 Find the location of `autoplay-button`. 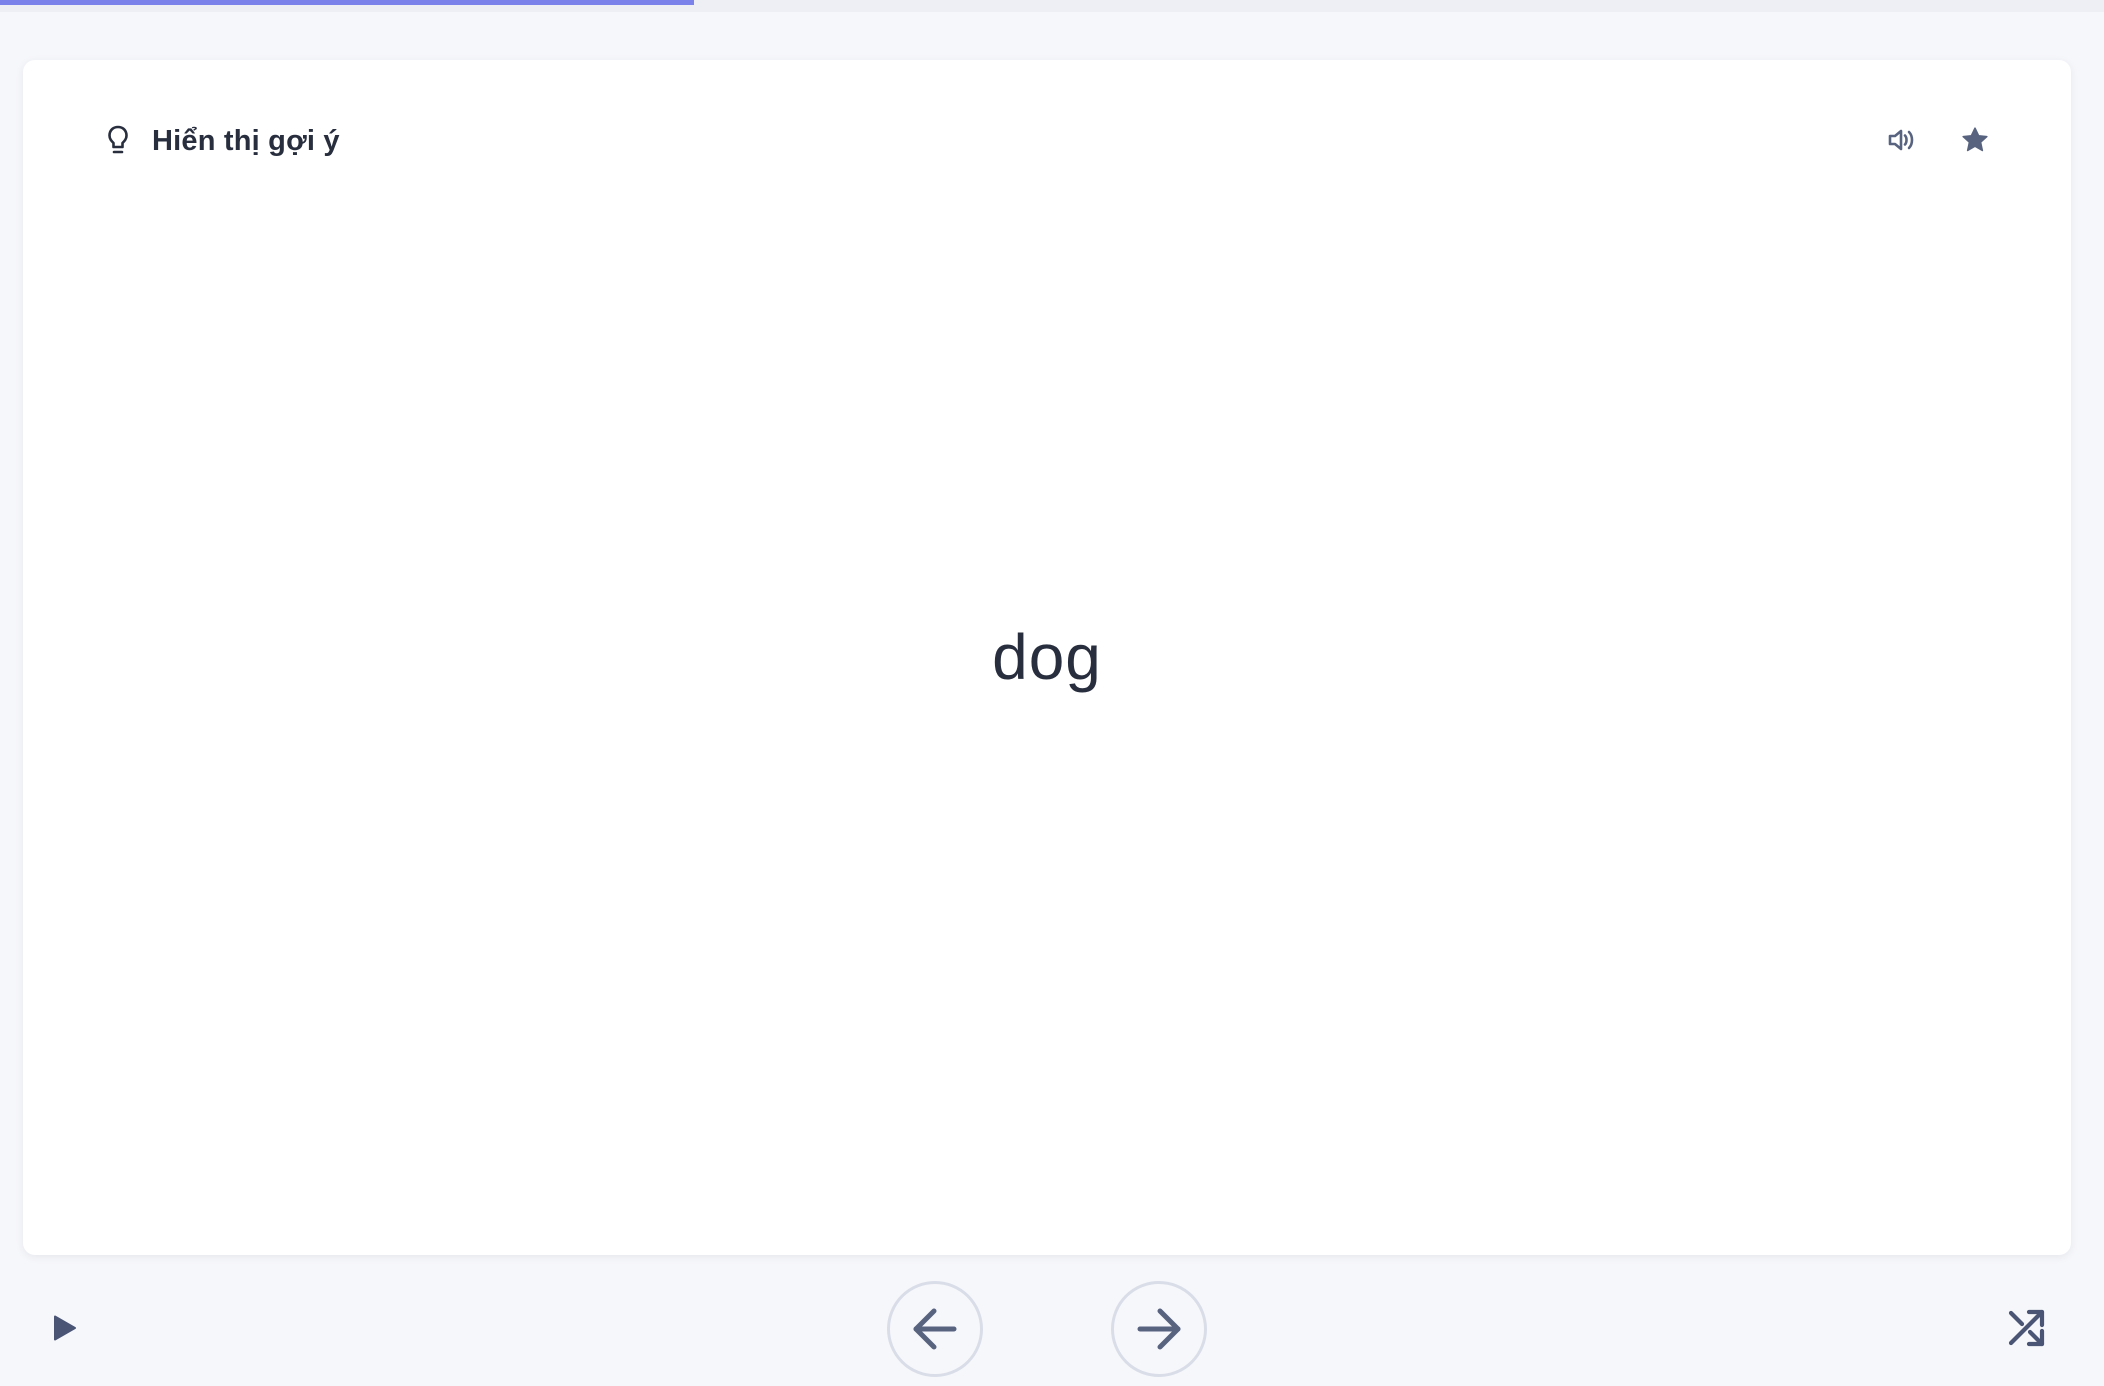

autoplay-button is located at coordinates (63, 1328).